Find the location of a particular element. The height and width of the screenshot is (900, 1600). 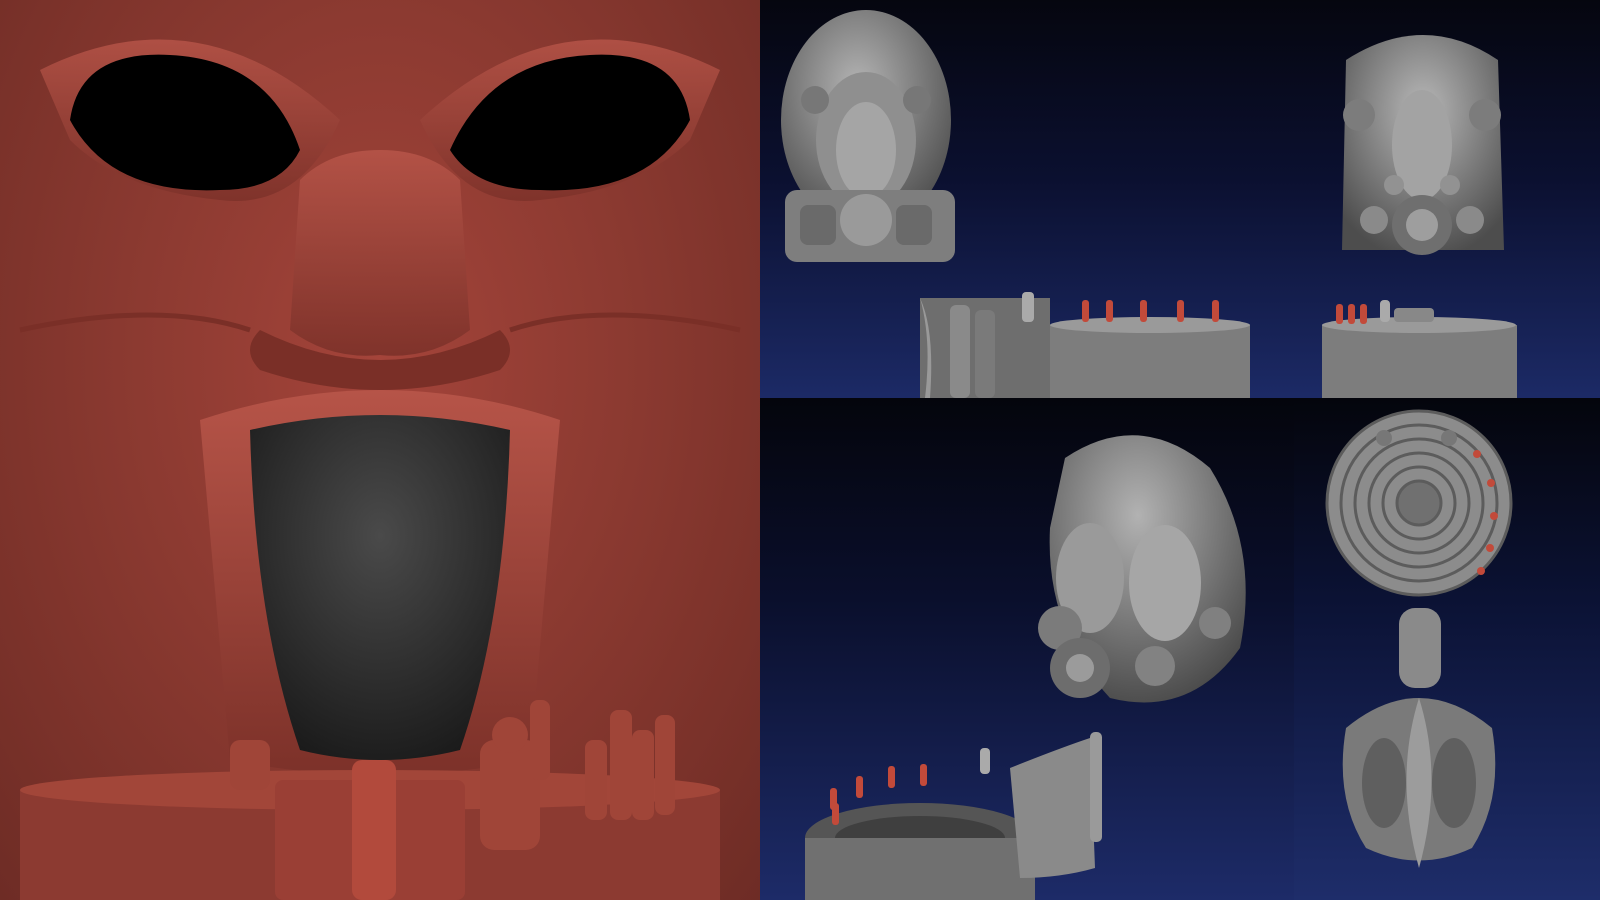

viewport-front-helmet is located at coordinates (1027, 199).